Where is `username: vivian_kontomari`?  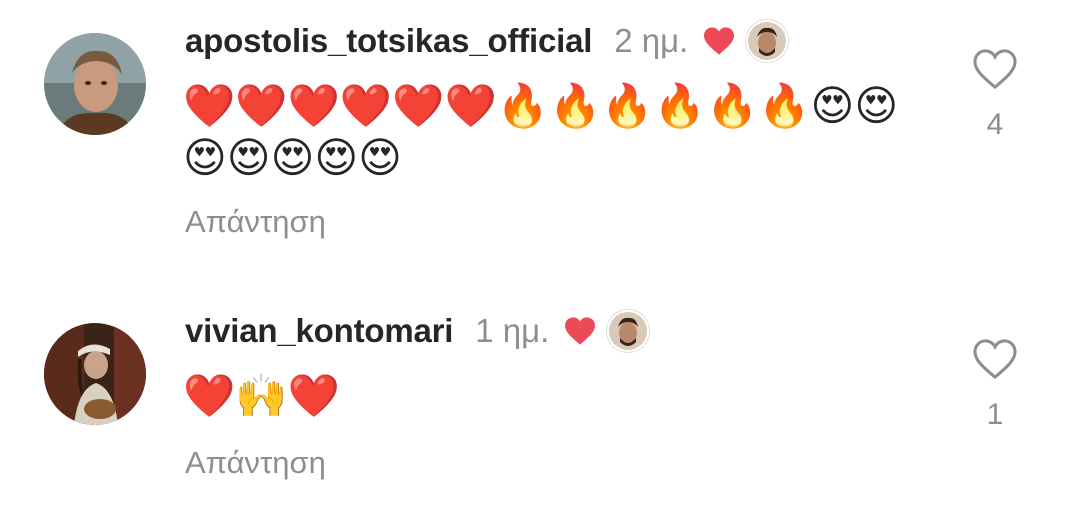
username: vivian_kontomari is located at coordinates (319, 331).